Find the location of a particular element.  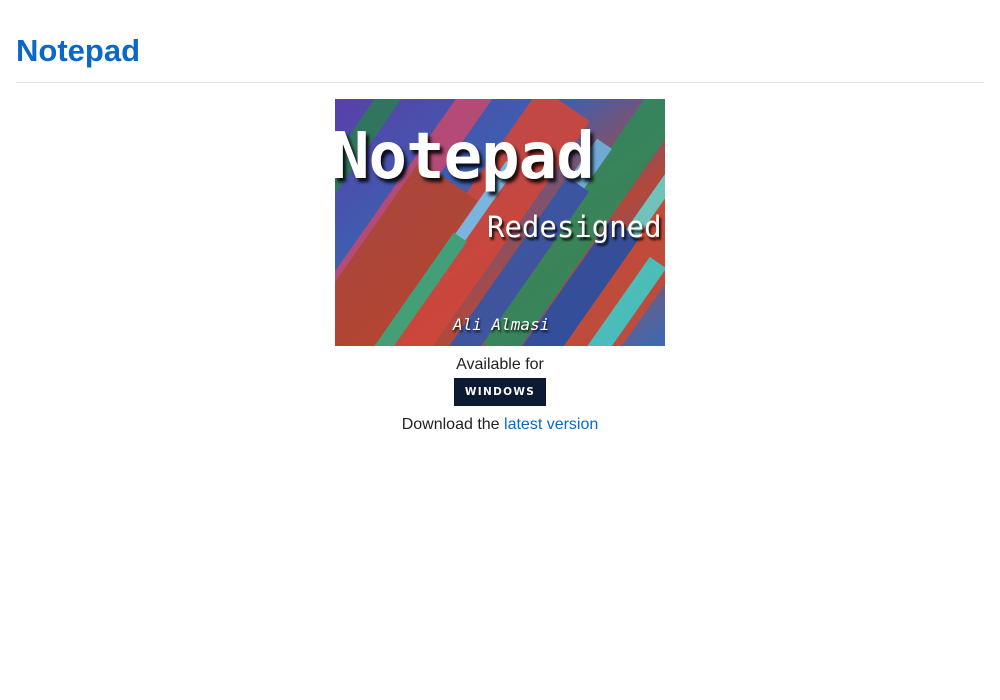

download-prefix: Download the is located at coordinates (450, 424).